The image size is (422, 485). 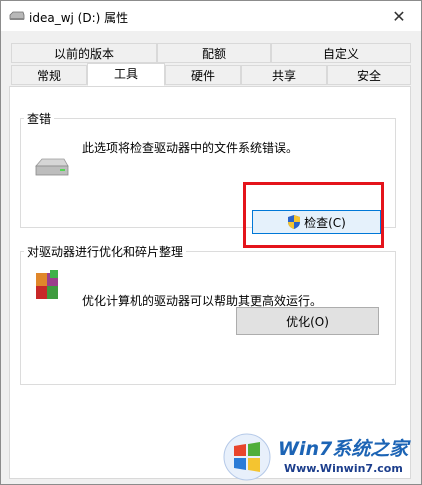 I want to click on tab-label: 硬件, so click(x=202, y=76).